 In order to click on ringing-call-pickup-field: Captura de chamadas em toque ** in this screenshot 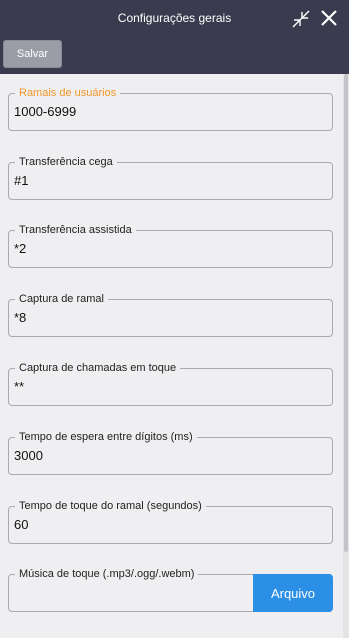, I will do `click(170, 383)`.